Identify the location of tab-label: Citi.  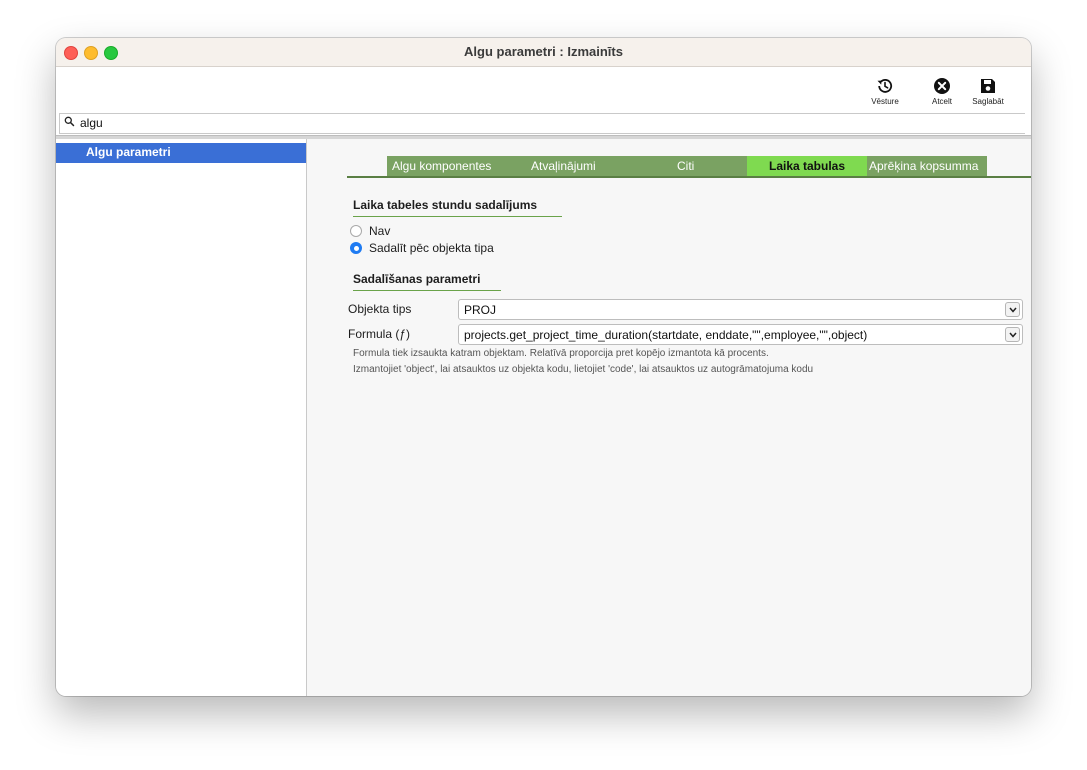
(686, 166).